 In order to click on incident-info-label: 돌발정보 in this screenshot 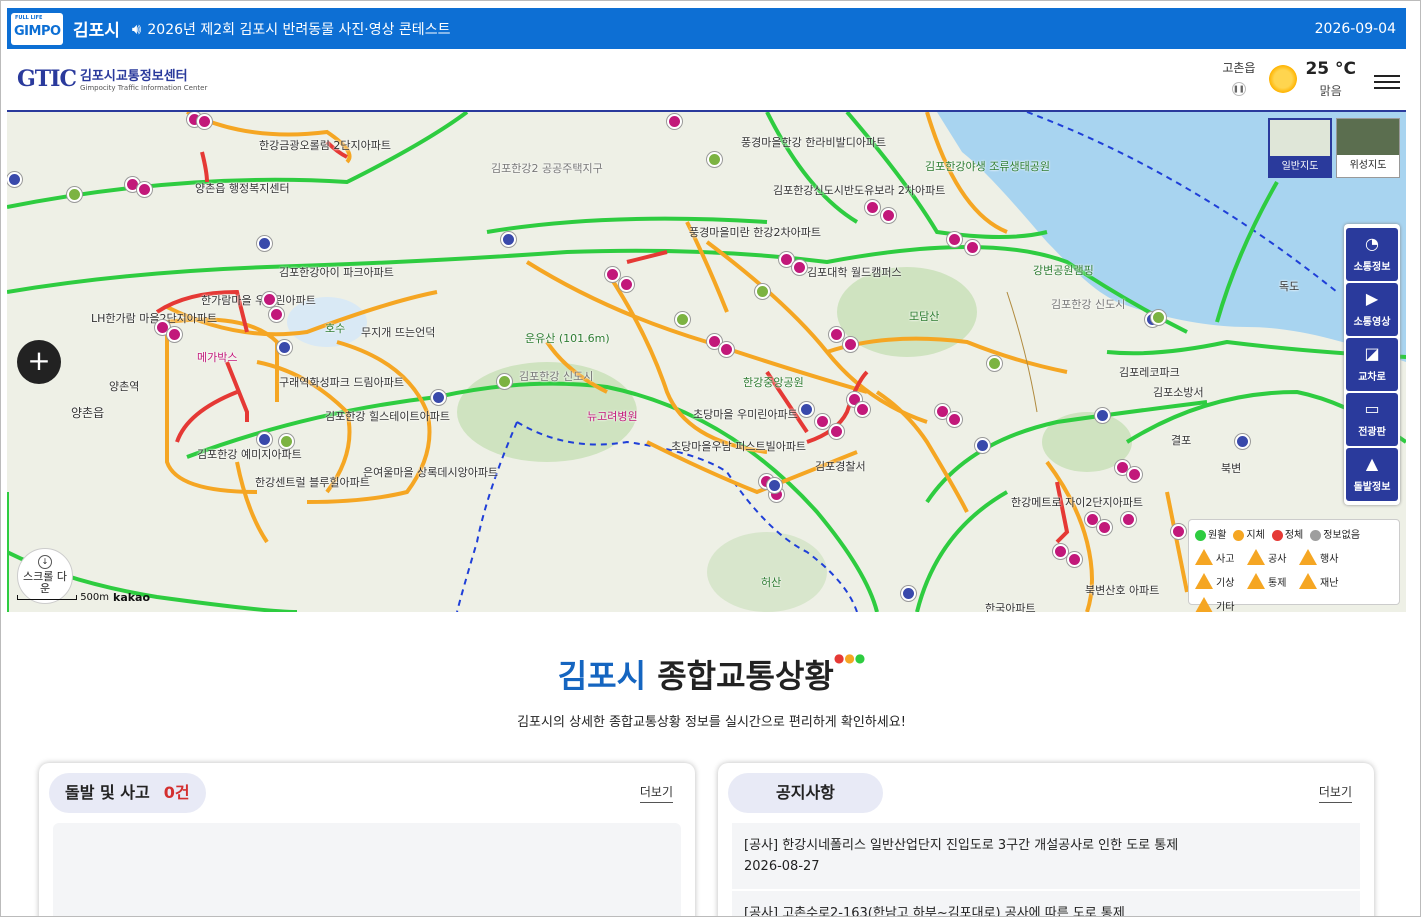, I will do `click(1372, 487)`.